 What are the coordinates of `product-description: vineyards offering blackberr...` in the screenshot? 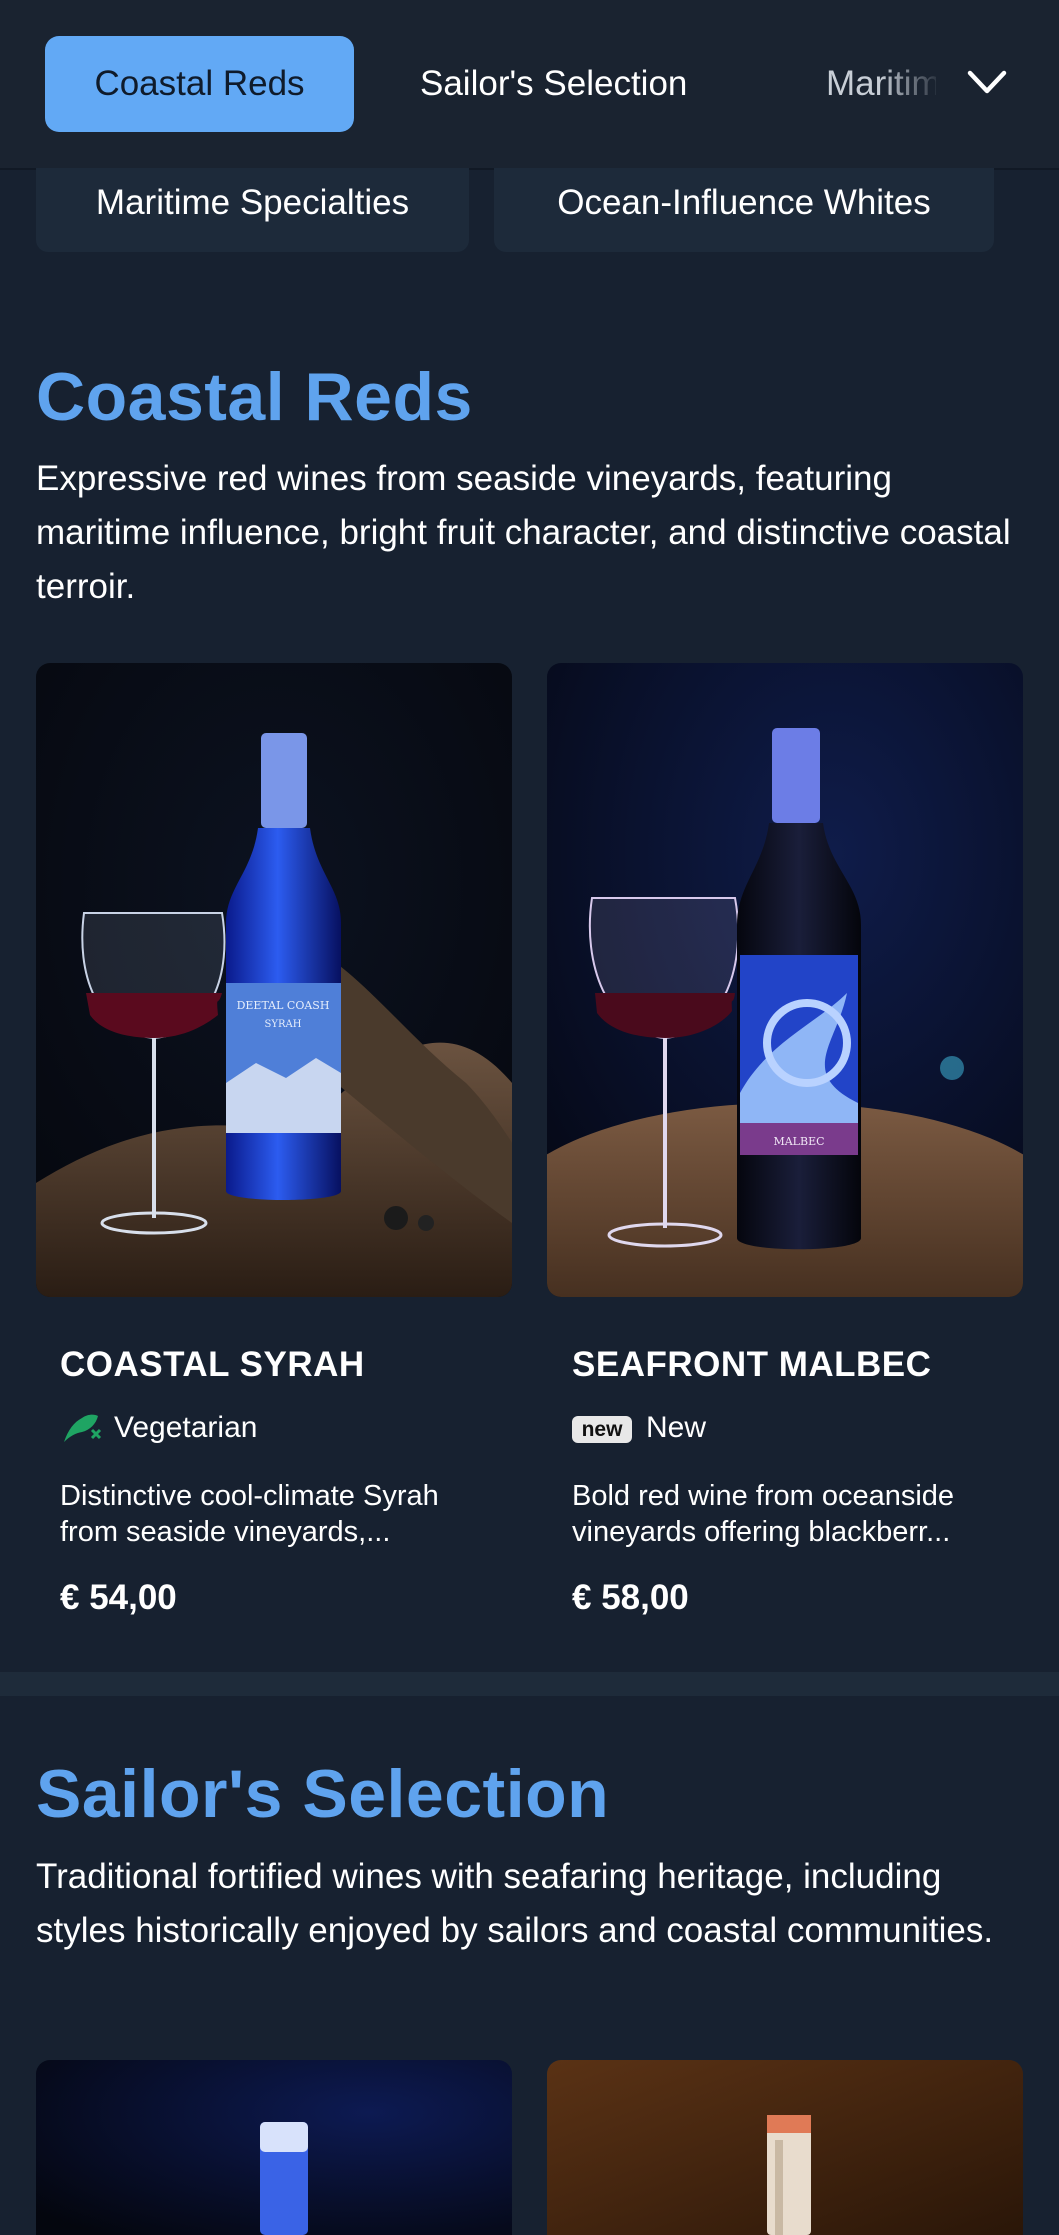 It's located at (761, 1532).